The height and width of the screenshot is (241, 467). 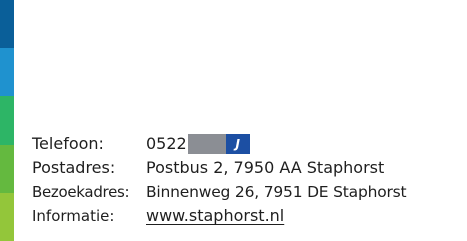 I want to click on phone-label: Telefoon:, so click(x=68, y=143).